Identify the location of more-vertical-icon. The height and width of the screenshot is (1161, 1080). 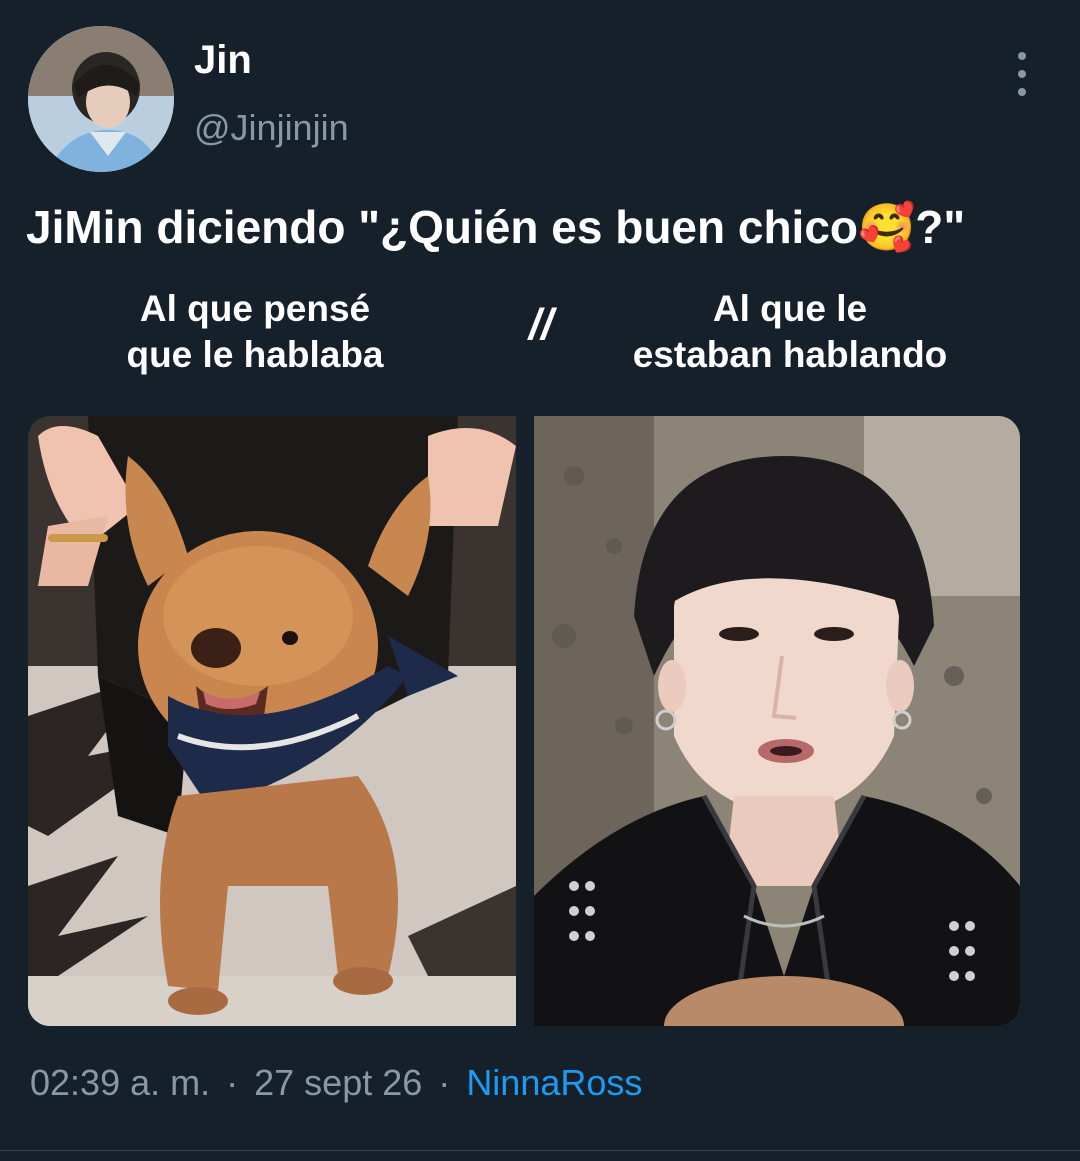
(1022, 56).